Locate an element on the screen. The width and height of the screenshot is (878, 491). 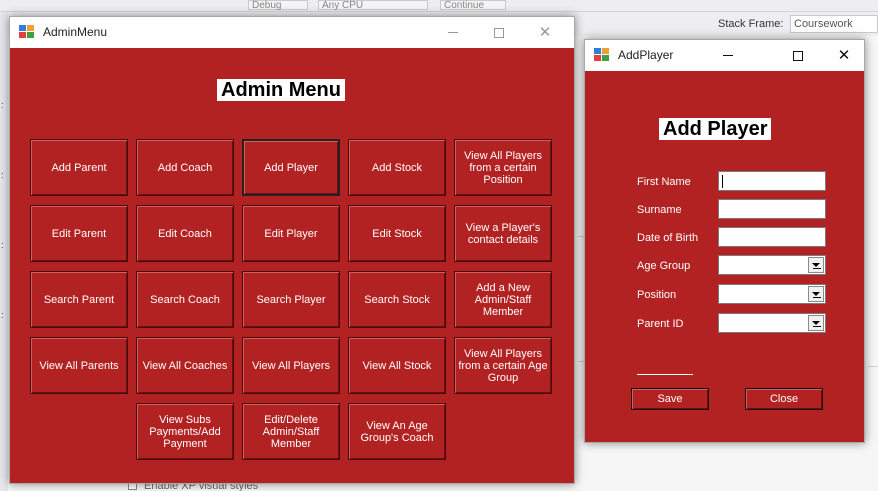
age-group-select is located at coordinates (772, 265).